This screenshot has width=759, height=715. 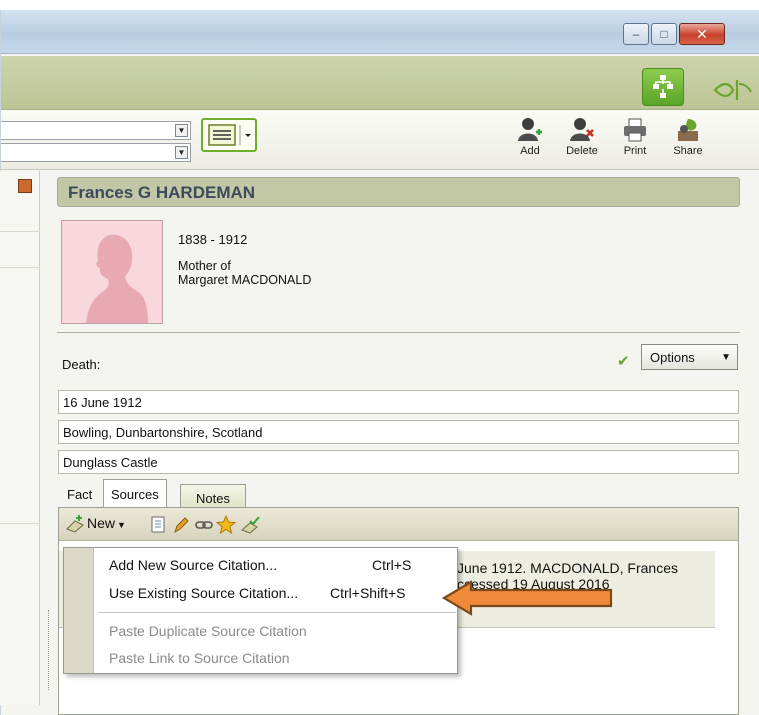 I want to click on section-divider, so click(x=398, y=332).